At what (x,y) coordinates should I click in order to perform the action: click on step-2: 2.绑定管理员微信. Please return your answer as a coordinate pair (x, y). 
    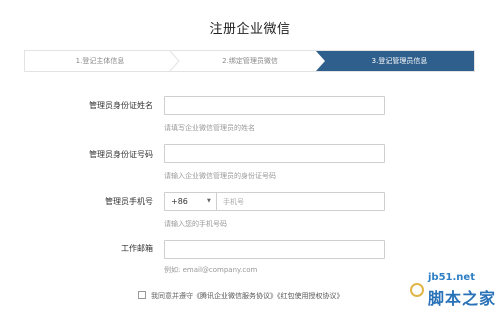
    Looking at the image, I should click on (250, 61).